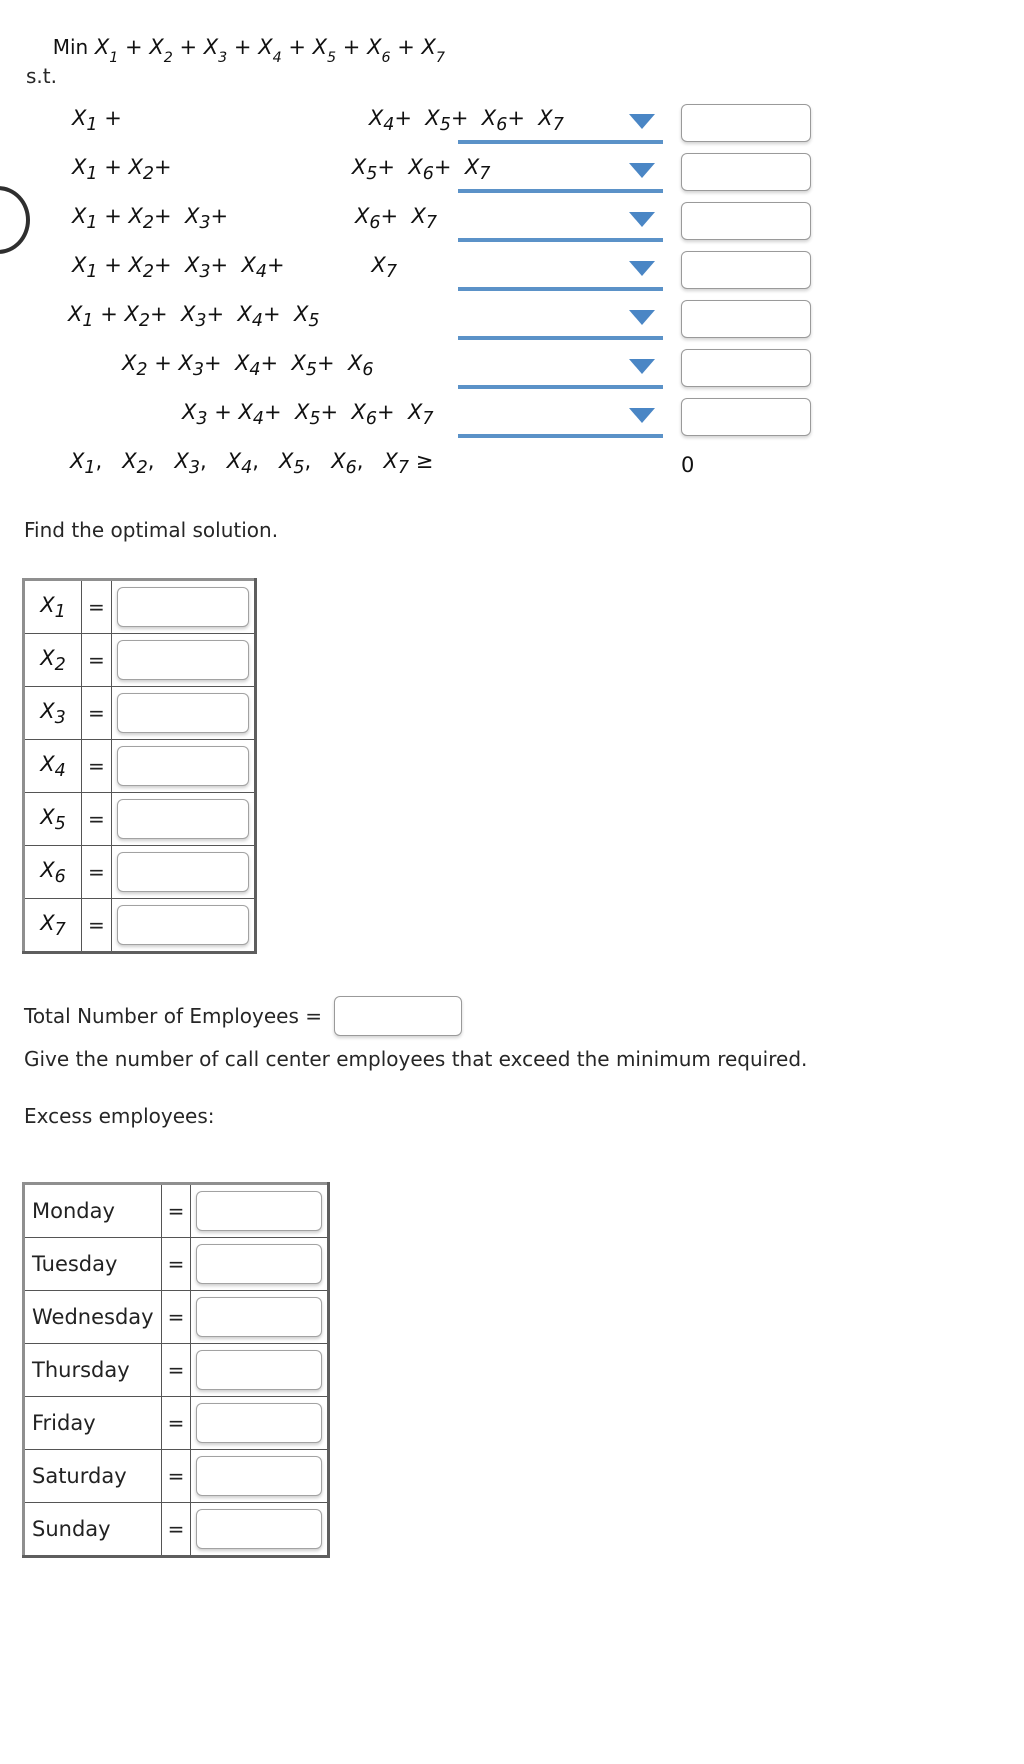  Describe the element at coordinates (173, 1016) in the screenshot. I see `total-employees-label: Total Number of Employees =` at that location.